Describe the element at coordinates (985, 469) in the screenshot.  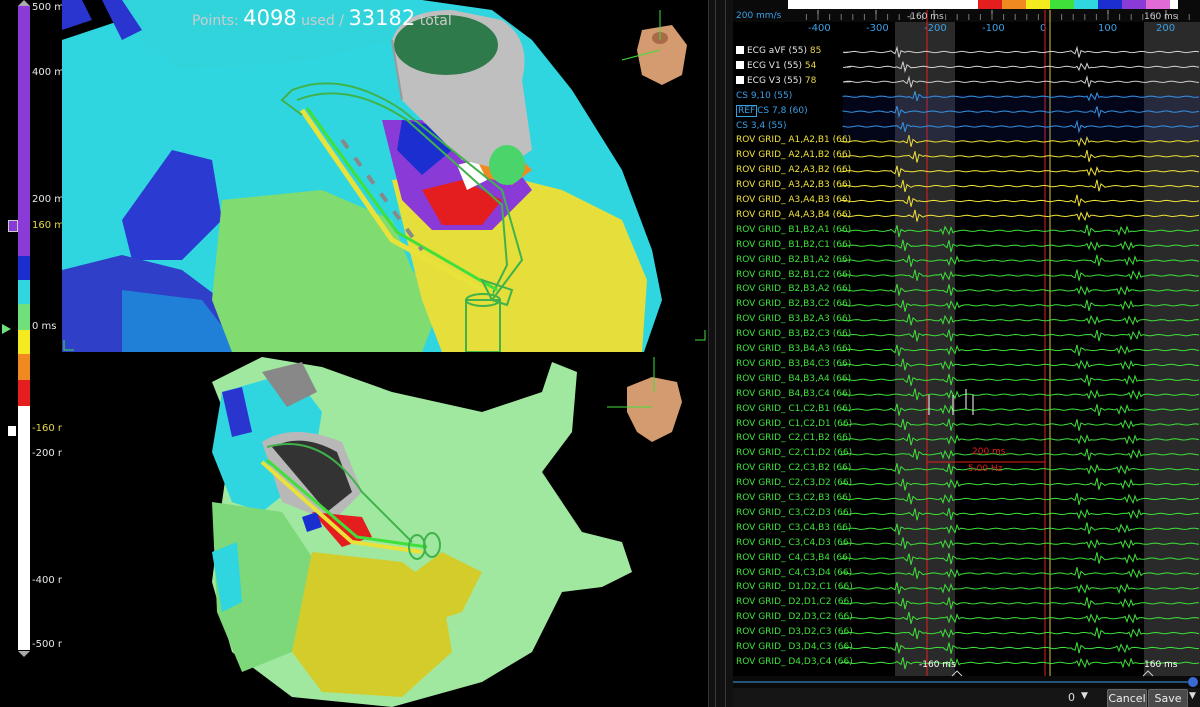
I see `measure-hz-label: 5.00 Hz` at that location.